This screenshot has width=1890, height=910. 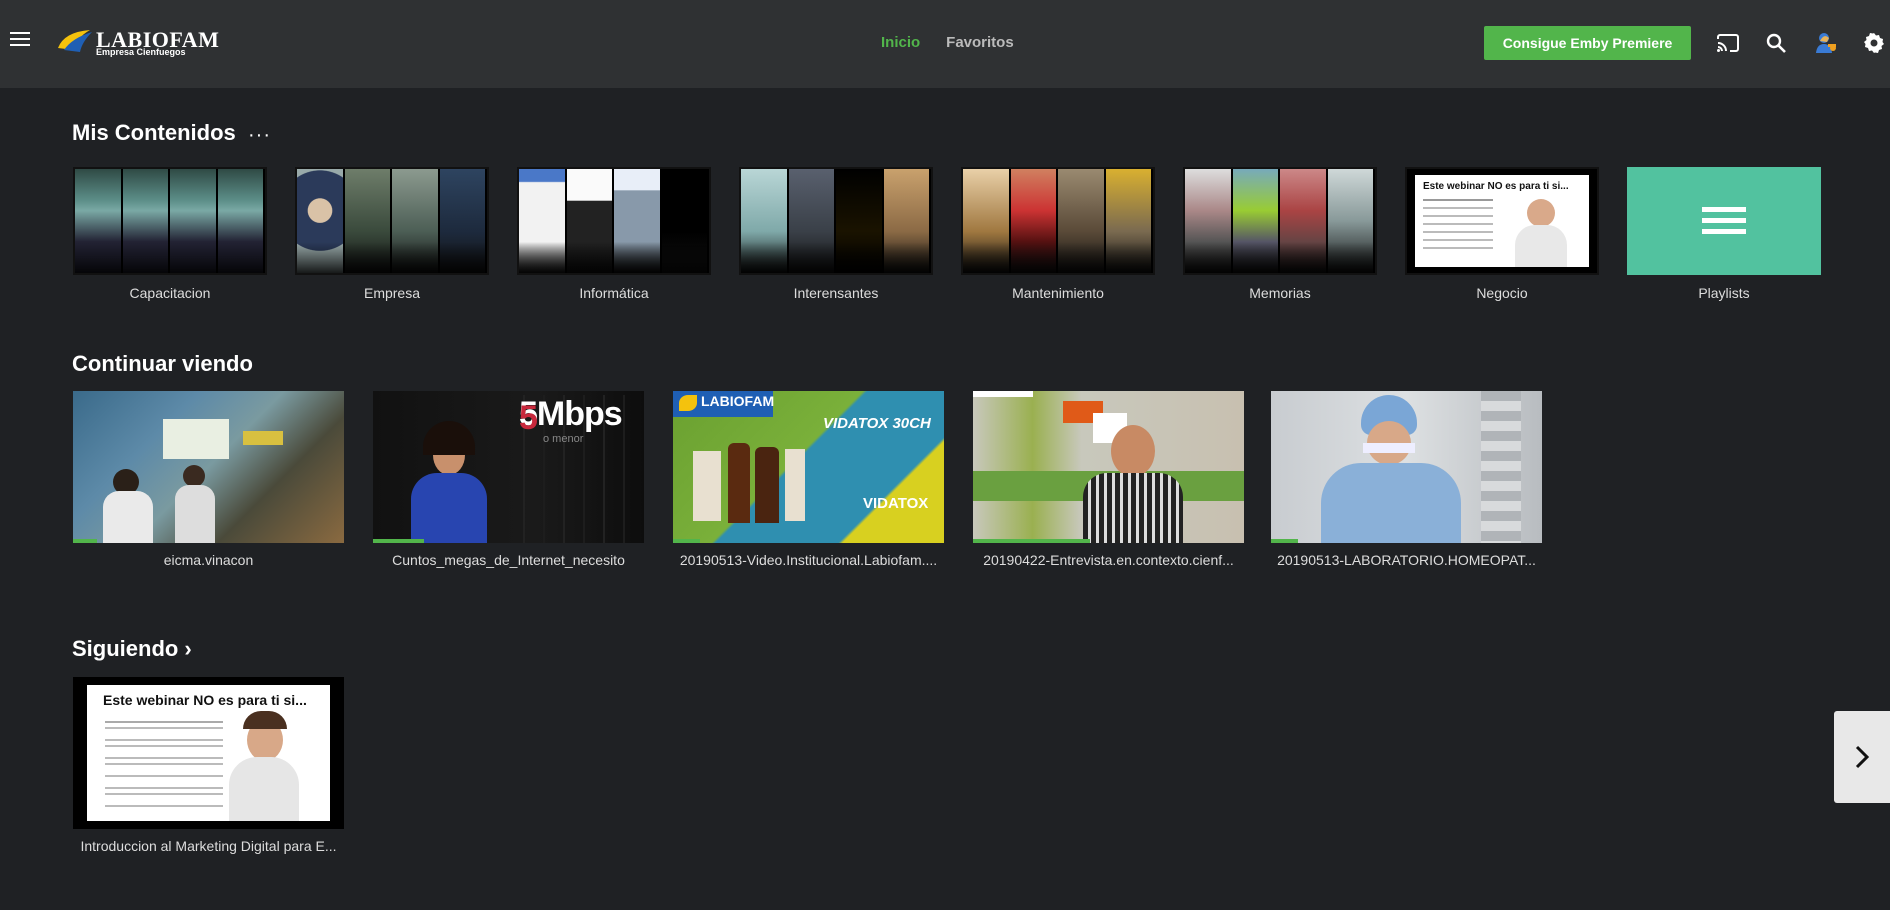 I want to click on library-empresa: Empresa, so click(x=392, y=234).